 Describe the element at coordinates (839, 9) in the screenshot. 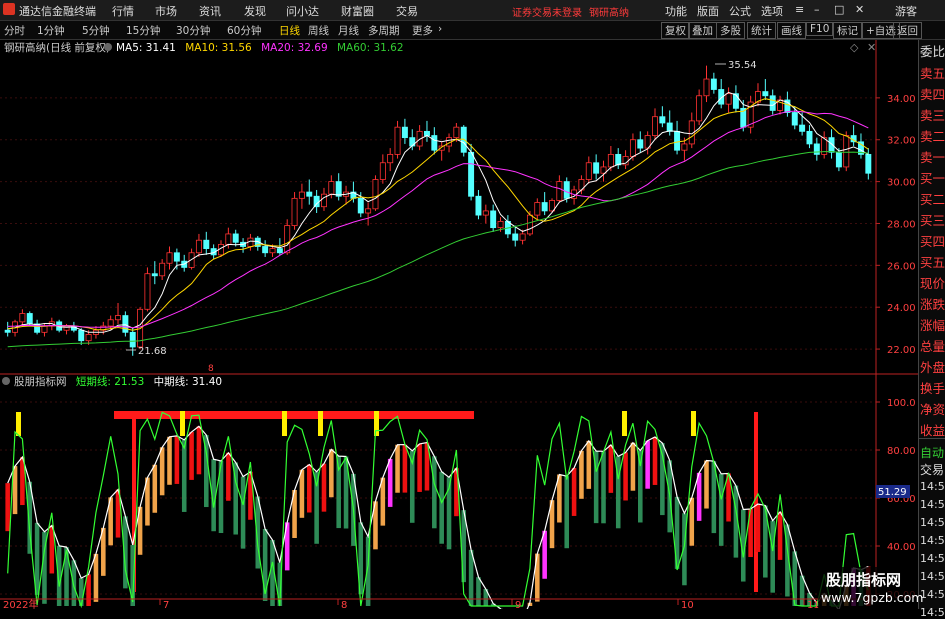

I see `maximize-icon: □` at that location.